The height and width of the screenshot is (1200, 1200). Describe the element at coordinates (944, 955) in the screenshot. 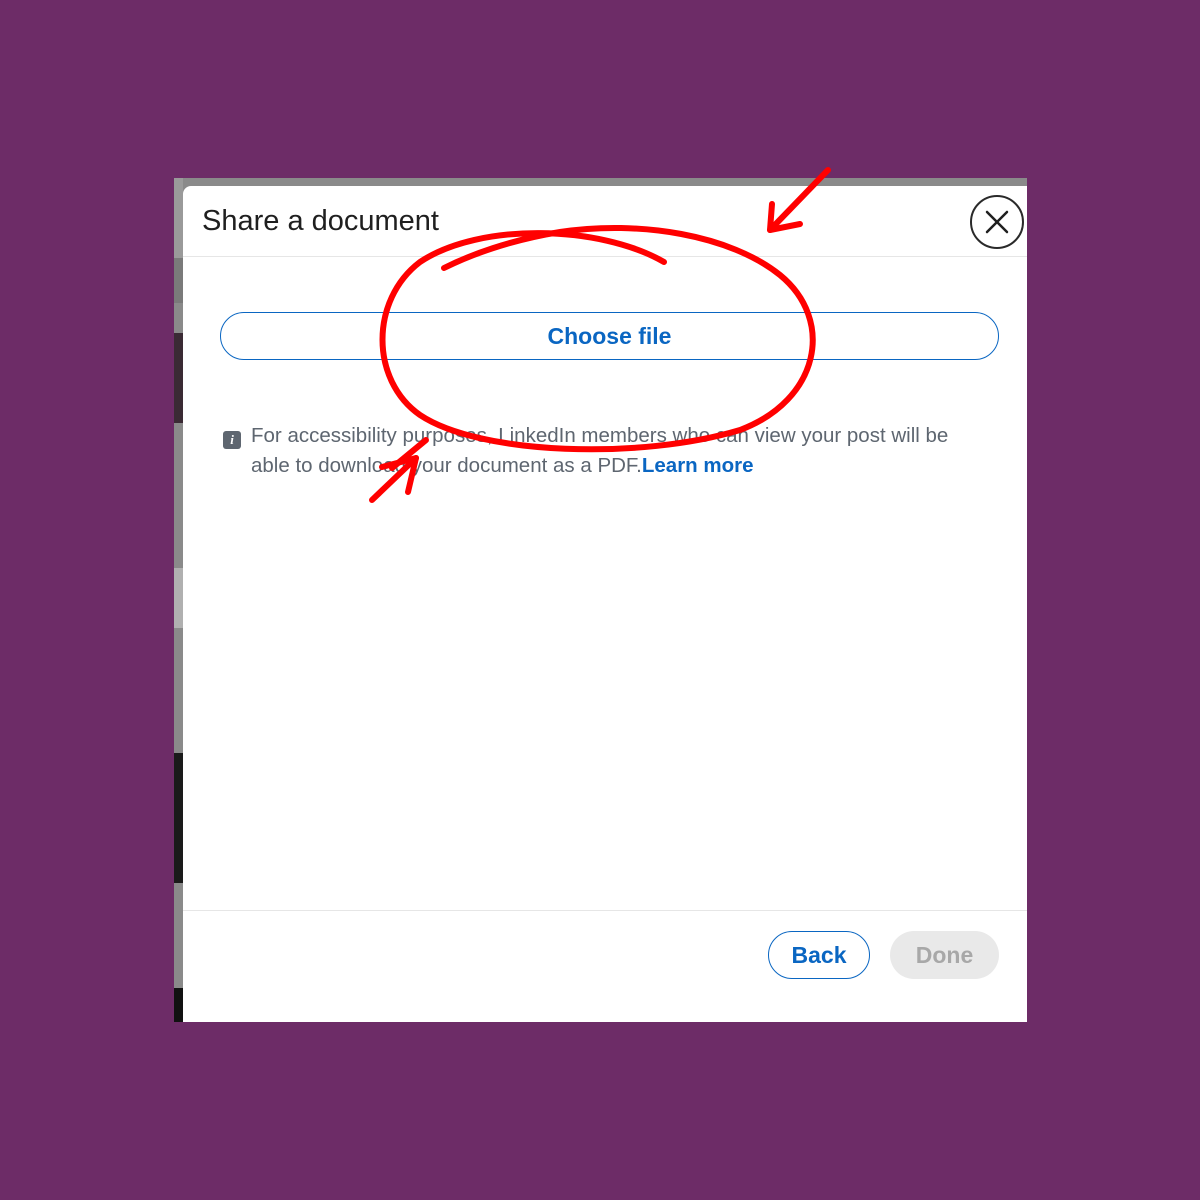

I see `done-button: Done` at that location.